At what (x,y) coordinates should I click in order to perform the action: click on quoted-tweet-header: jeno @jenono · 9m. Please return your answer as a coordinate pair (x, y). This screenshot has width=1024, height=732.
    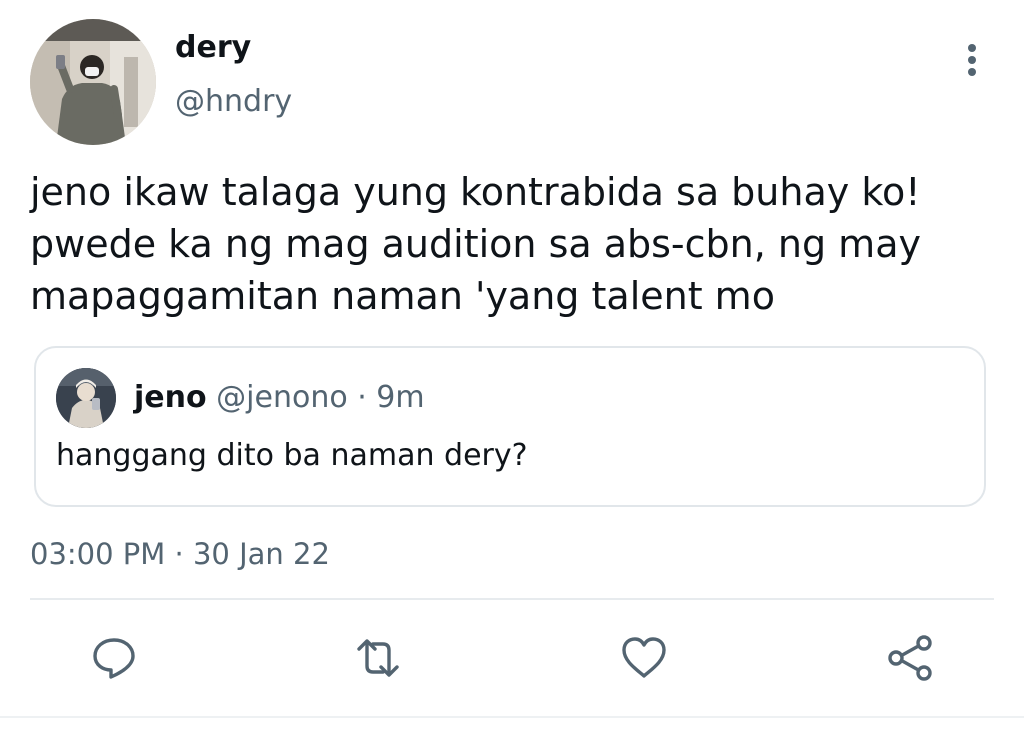
    Looking at the image, I should click on (279, 398).